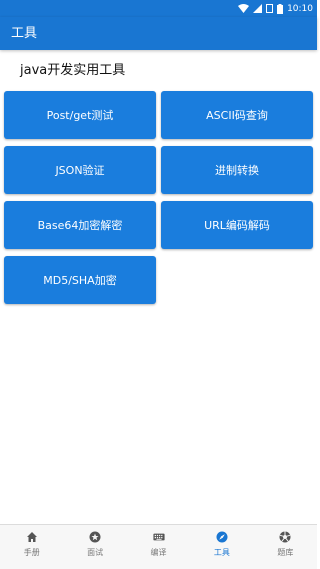 This screenshot has width=320, height=569. Describe the element at coordinates (31, 552) in the screenshot. I see `nav-label-manual: 手册` at that location.